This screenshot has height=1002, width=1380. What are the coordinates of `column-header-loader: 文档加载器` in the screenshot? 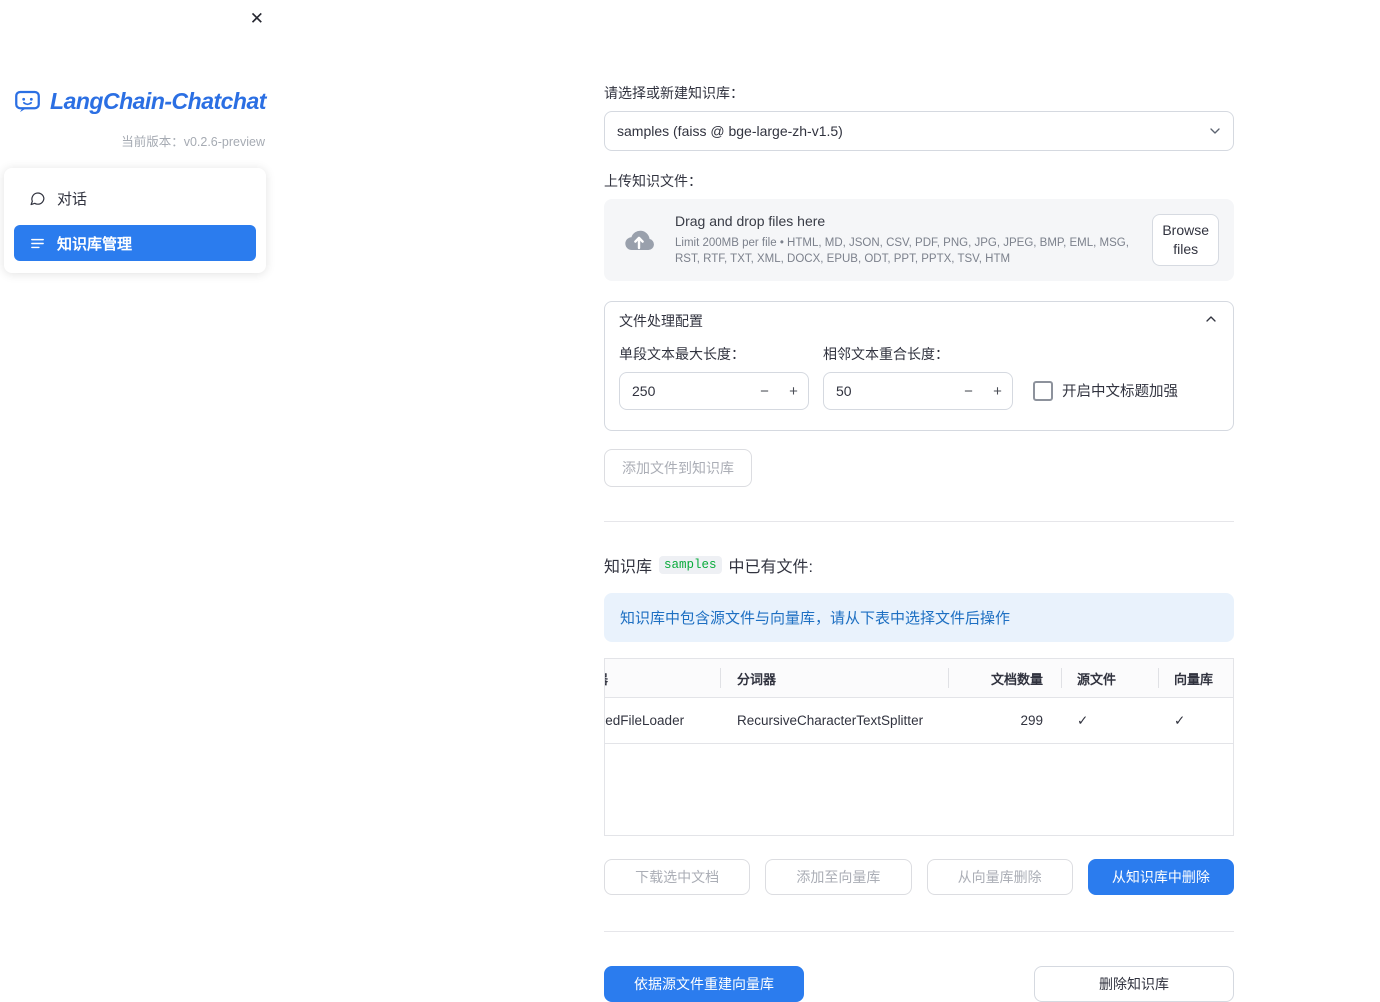 It's located at (662, 678).